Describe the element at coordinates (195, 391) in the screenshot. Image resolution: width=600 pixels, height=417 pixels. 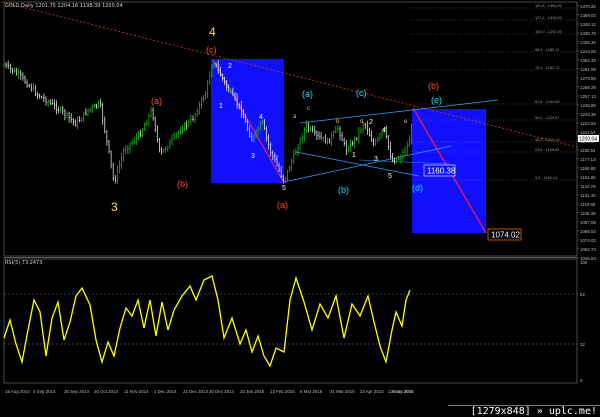
I see `date-tick-label: 22 Dec 2014` at that location.